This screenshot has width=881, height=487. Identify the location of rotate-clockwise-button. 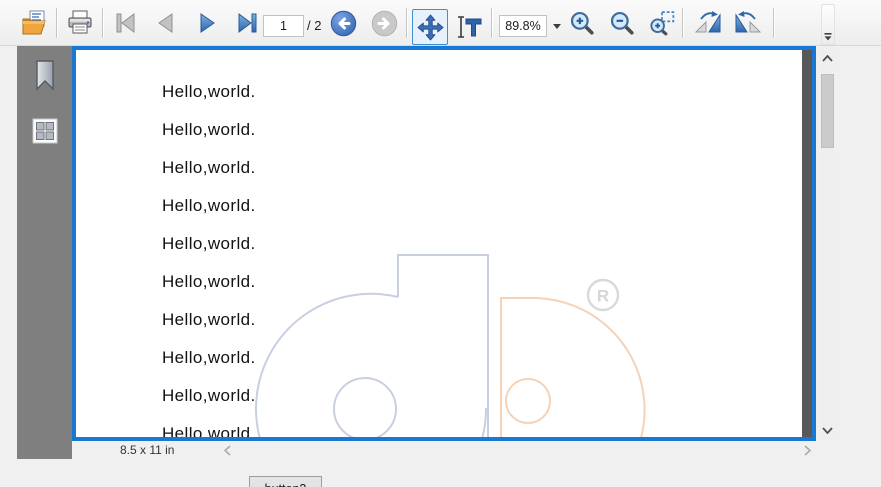
(708, 23).